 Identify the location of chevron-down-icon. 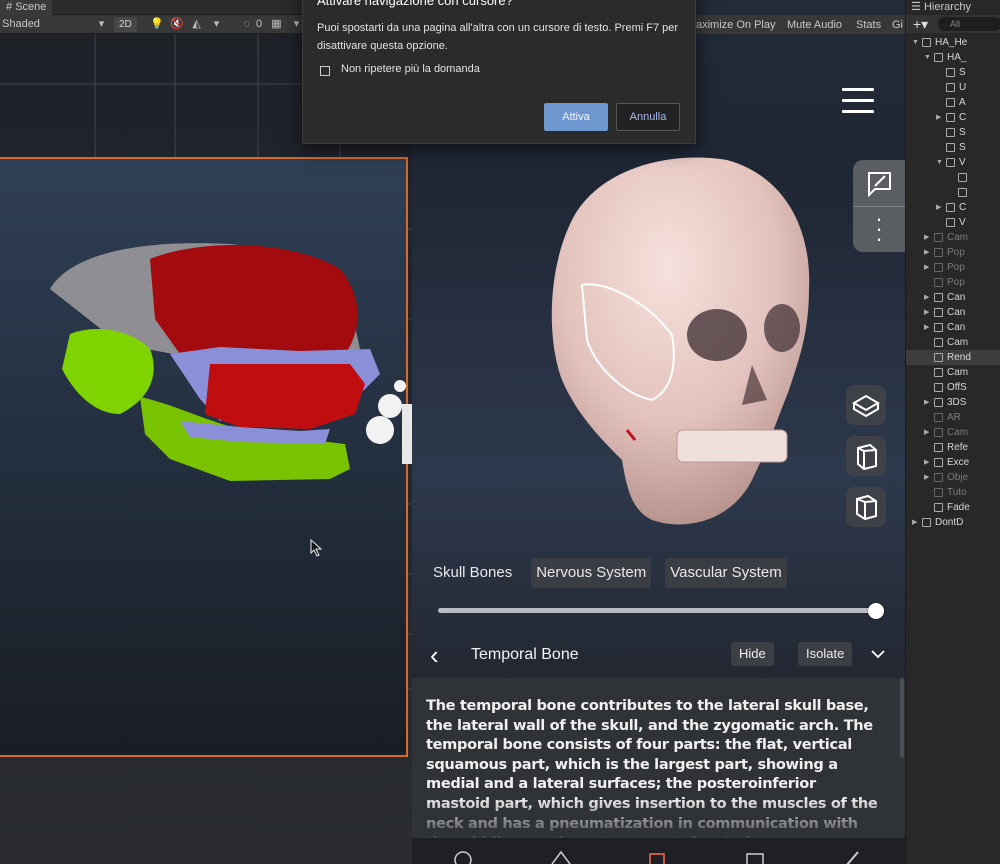
(880, 654).